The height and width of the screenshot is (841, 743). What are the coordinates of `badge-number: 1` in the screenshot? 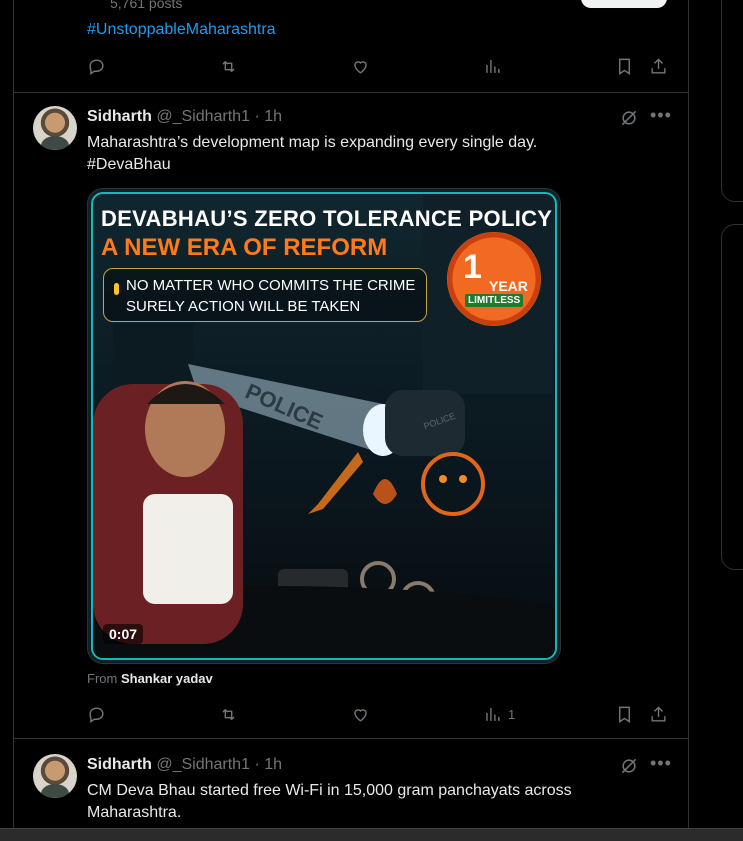 It's located at (472, 267).